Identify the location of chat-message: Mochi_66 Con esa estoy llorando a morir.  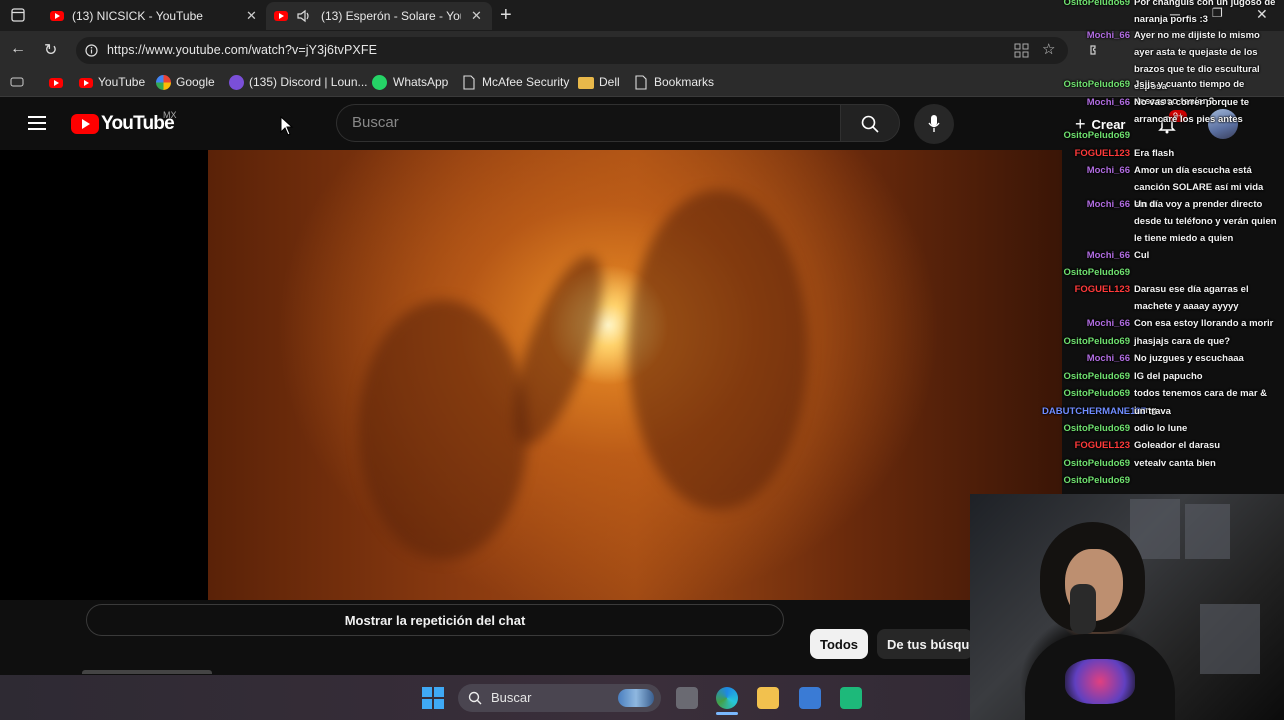
(1162, 323).